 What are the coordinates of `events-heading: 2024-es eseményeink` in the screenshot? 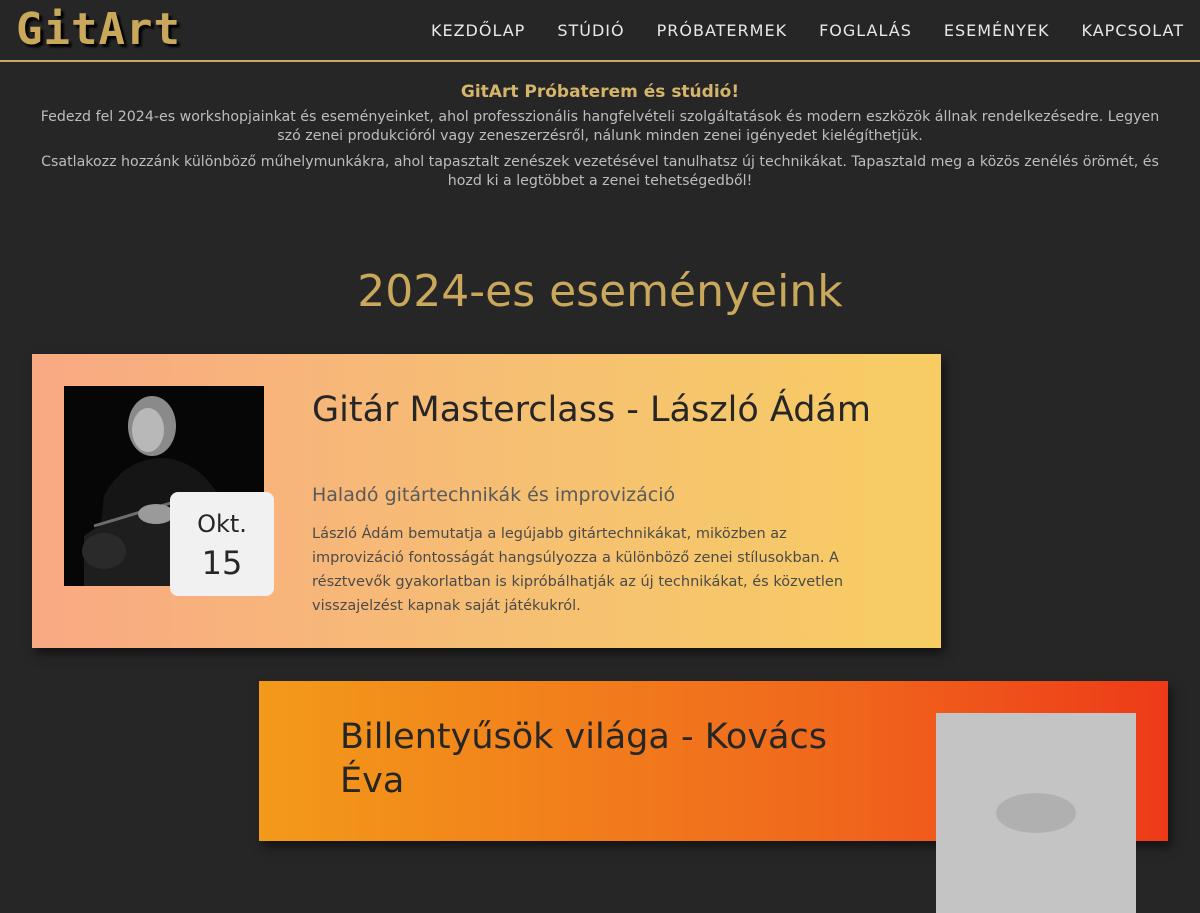 It's located at (600, 291).